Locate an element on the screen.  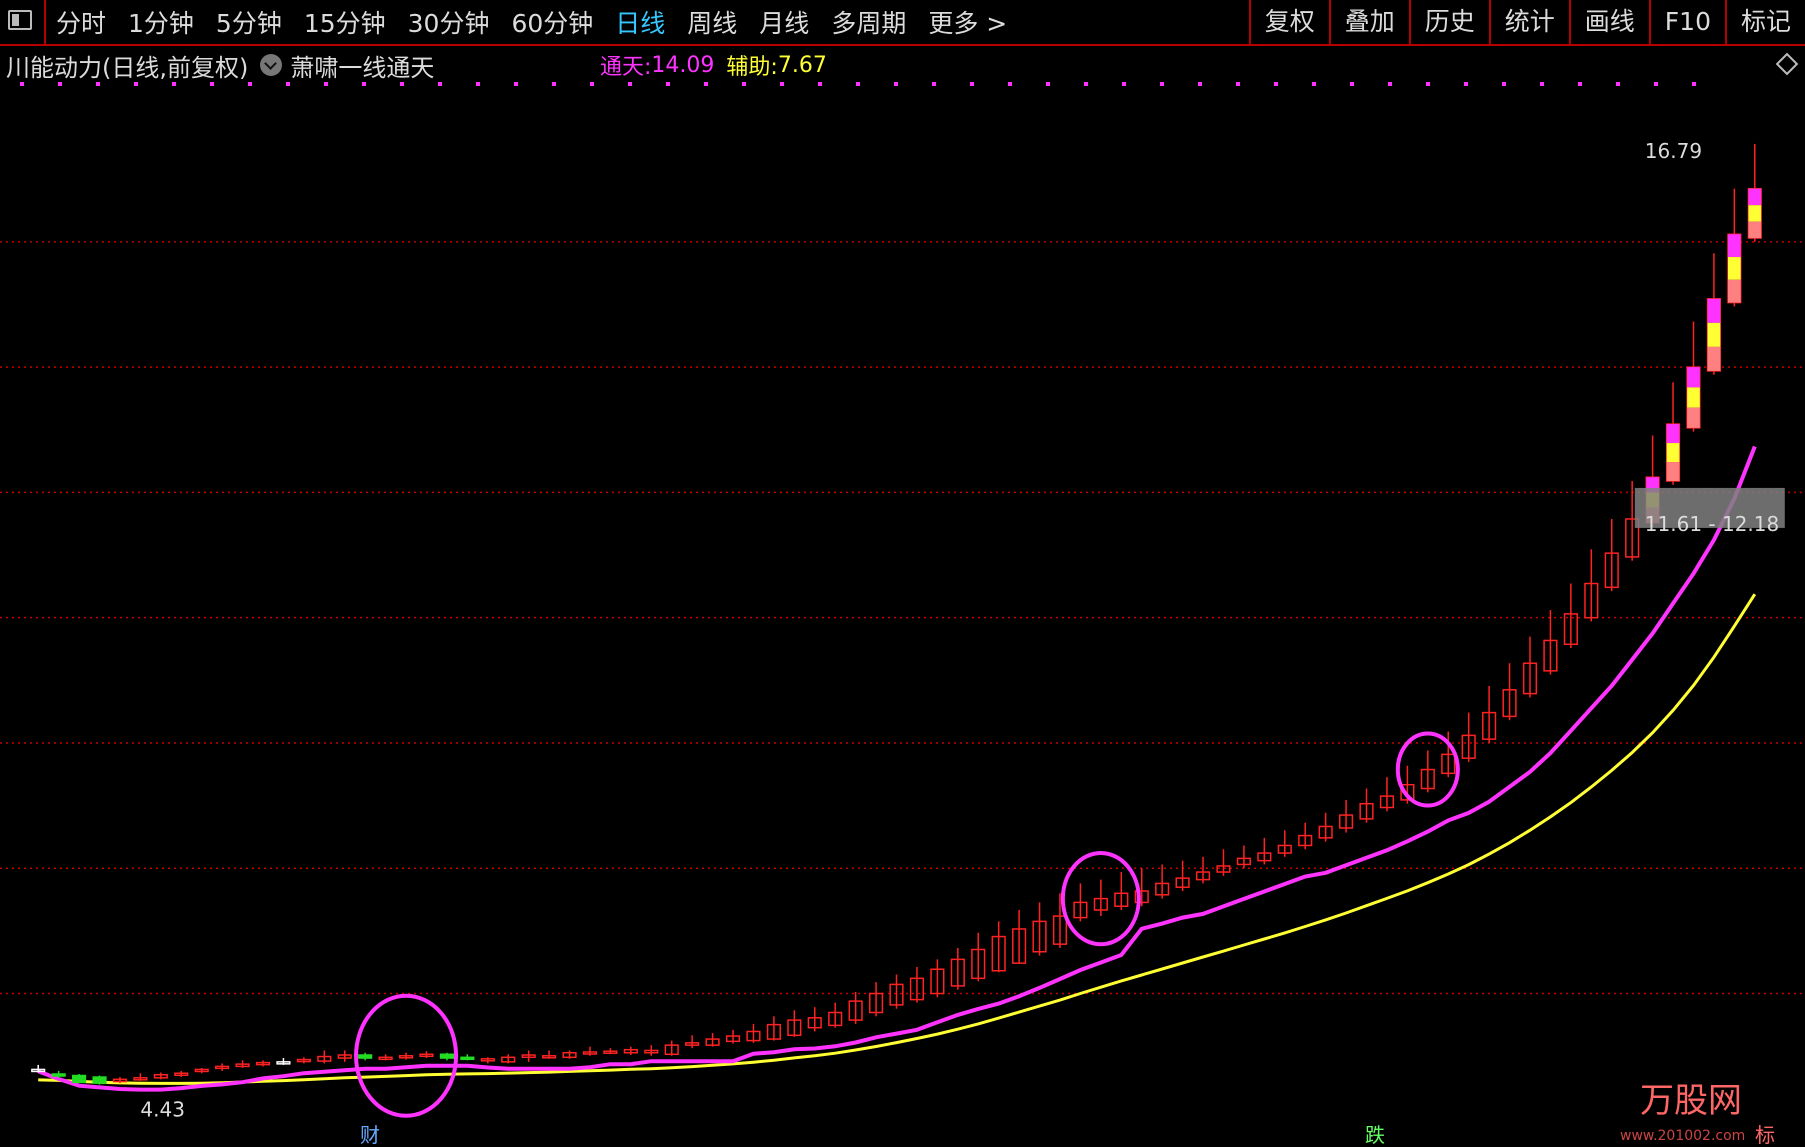
watermark-logo: 万股网 is located at coordinates (1691, 1101).